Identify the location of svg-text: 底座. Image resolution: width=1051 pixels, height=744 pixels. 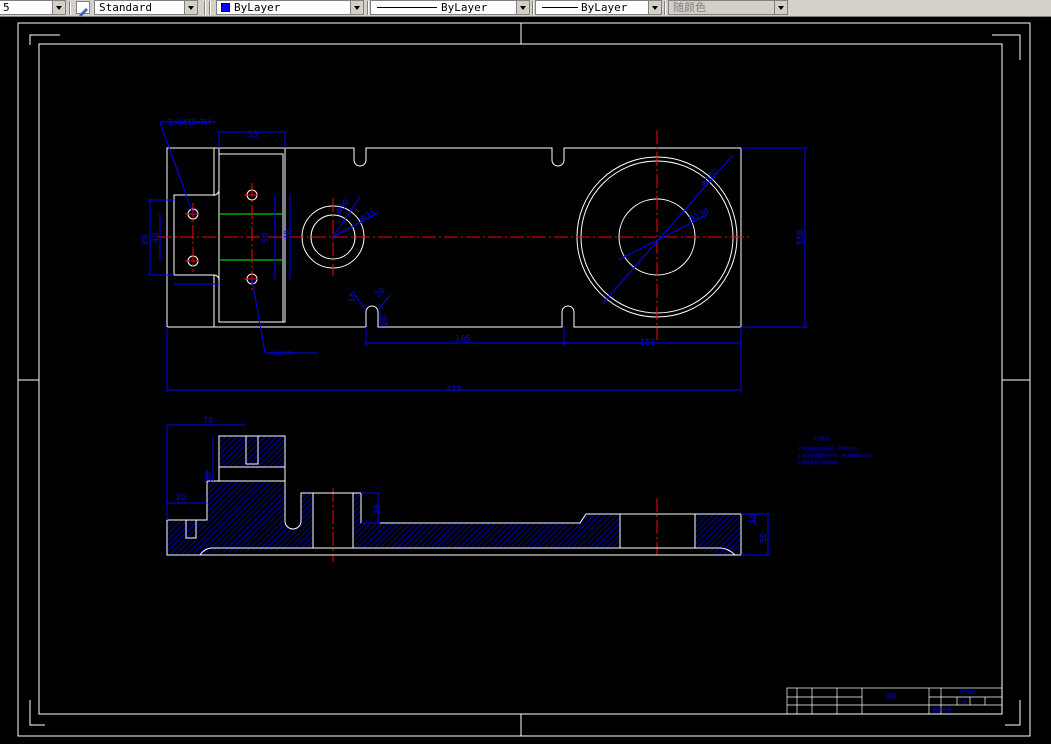
(891, 696).